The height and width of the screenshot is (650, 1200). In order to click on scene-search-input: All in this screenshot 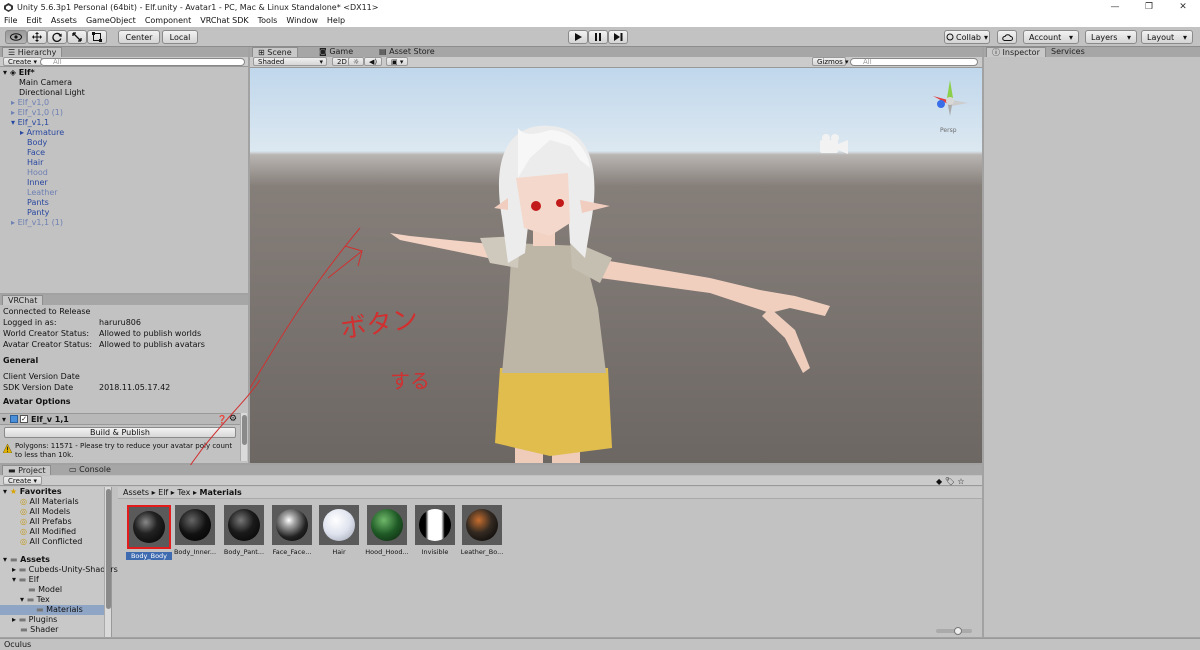, I will do `click(914, 62)`.